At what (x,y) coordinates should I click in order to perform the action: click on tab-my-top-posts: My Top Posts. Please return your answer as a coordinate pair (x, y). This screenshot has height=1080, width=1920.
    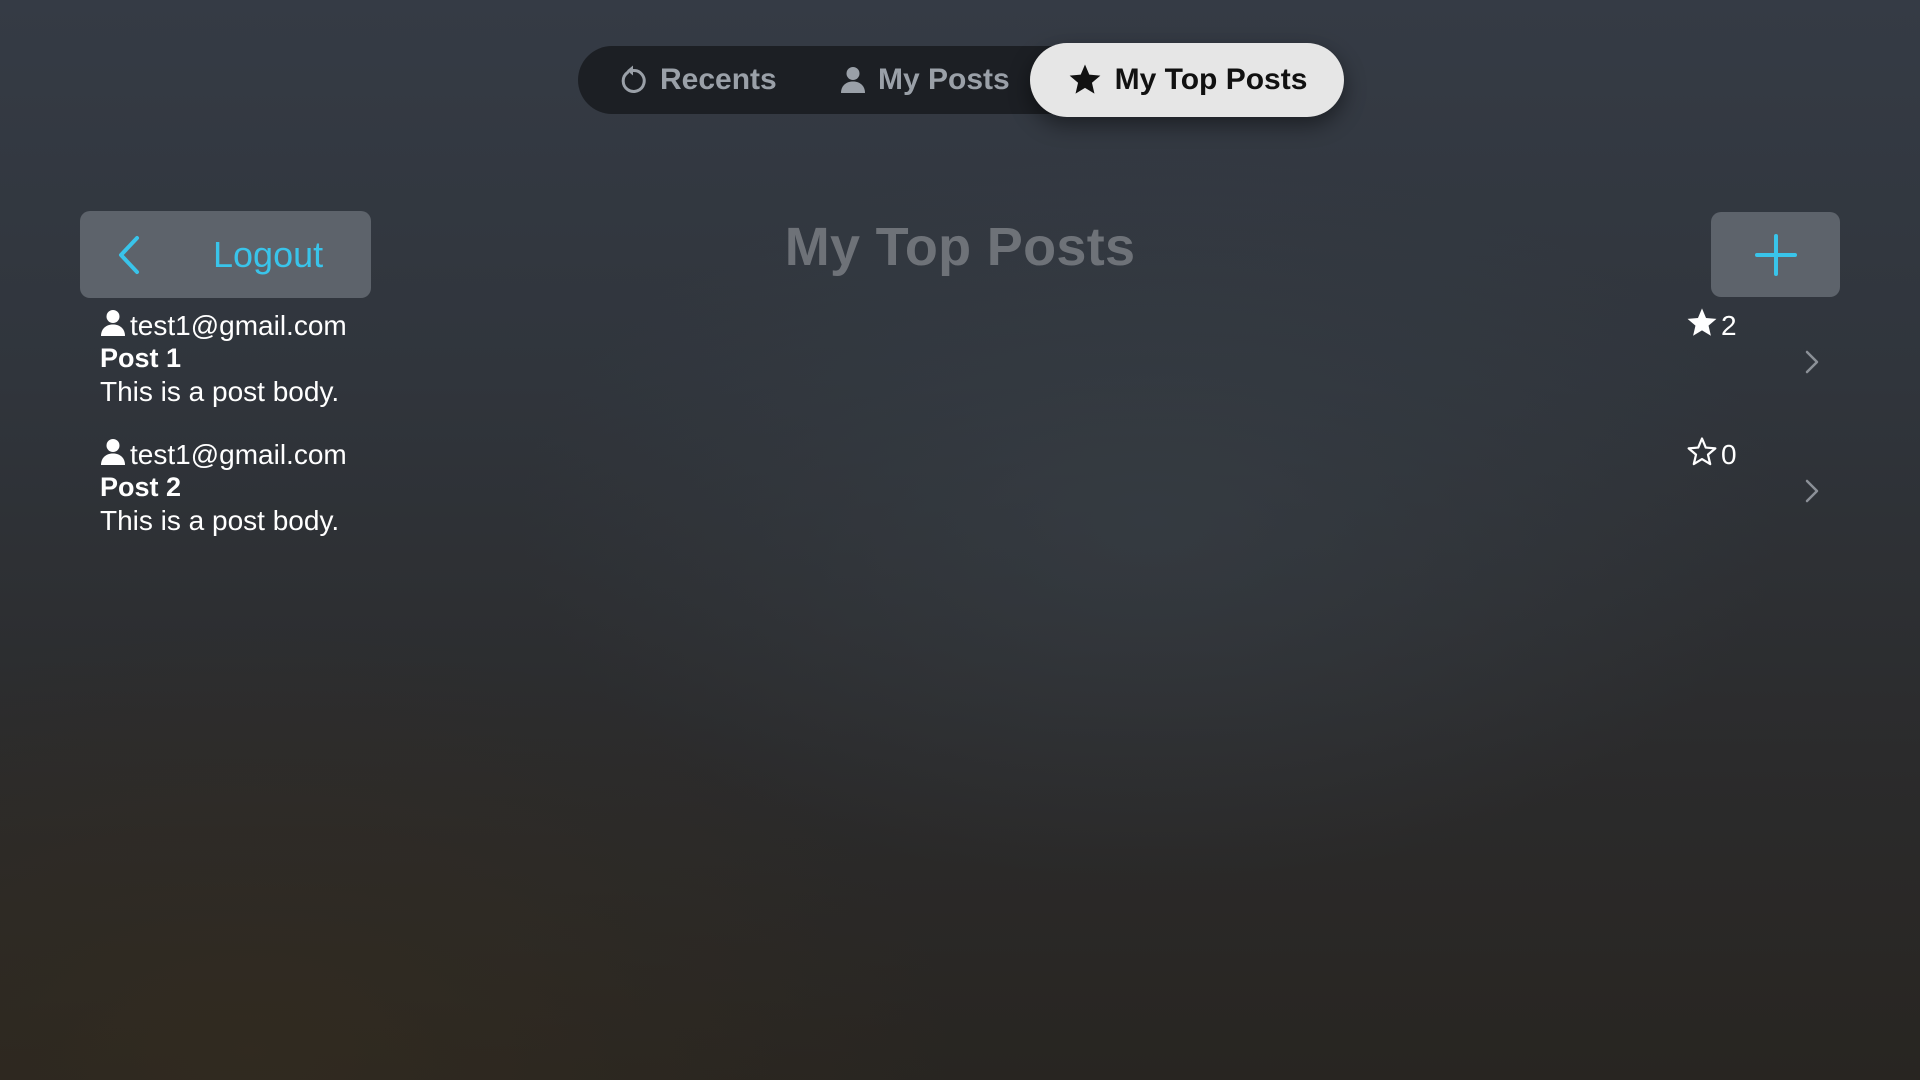
    Looking at the image, I should click on (1187, 80).